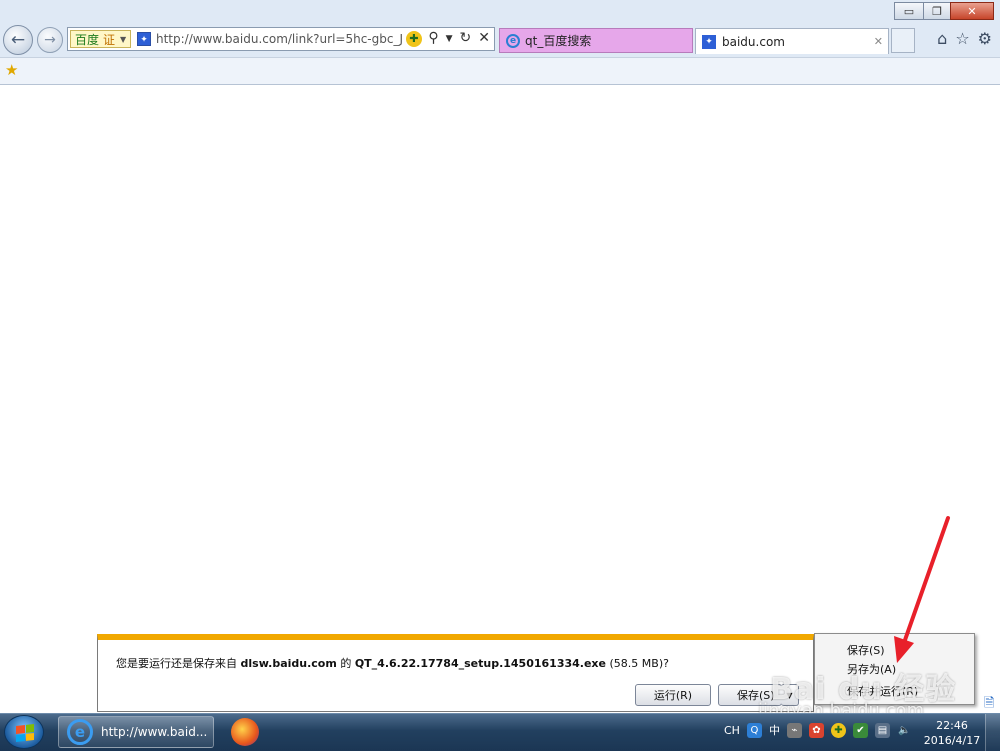 Image resolution: width=1000 pixels, height=751 pixels. I want to click on tab-label: qt_百度搜索, so click(558, 41).